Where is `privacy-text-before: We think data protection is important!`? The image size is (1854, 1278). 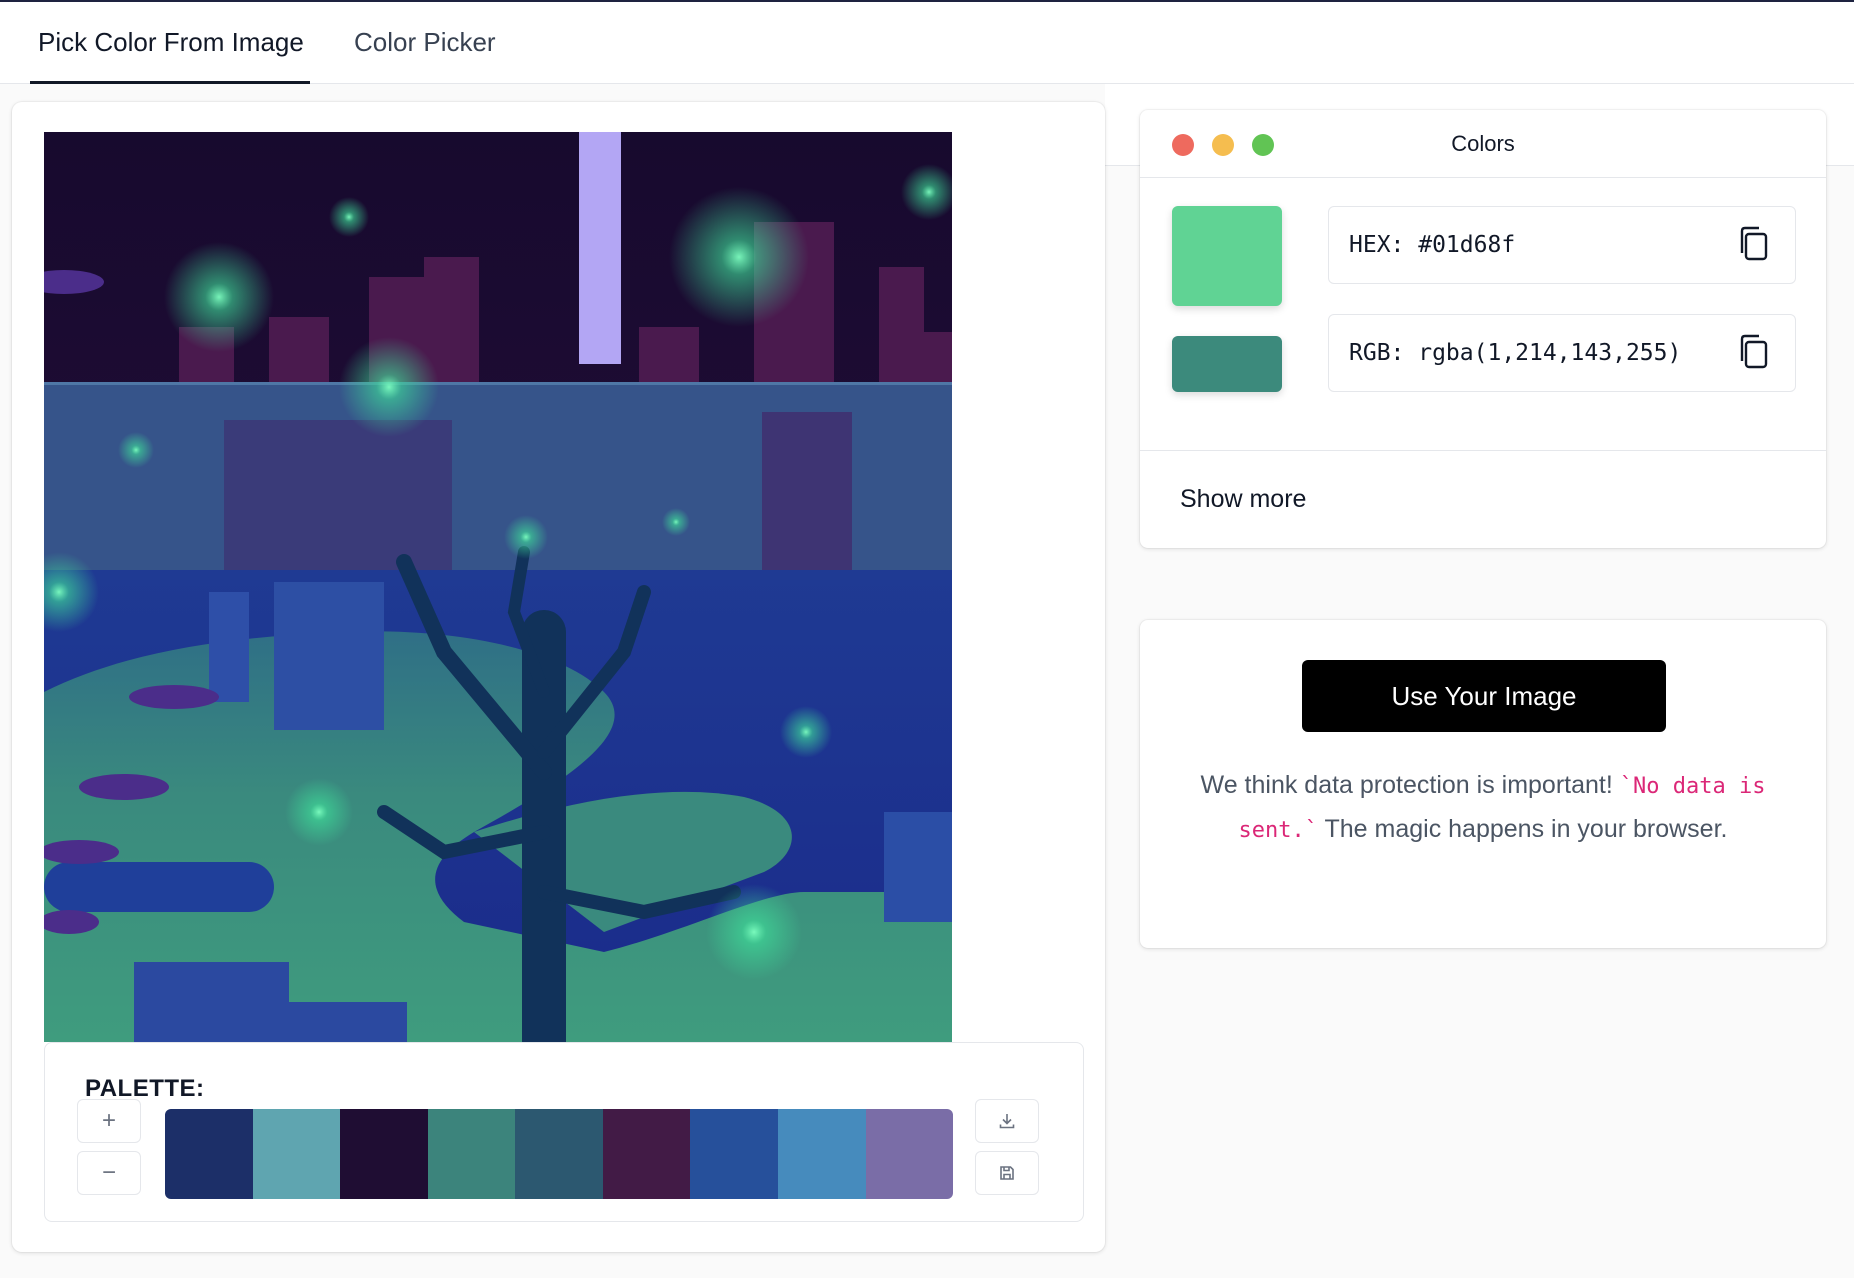 privacy-text-before: We think data protection is important! is located at coordinates (1406, 785).